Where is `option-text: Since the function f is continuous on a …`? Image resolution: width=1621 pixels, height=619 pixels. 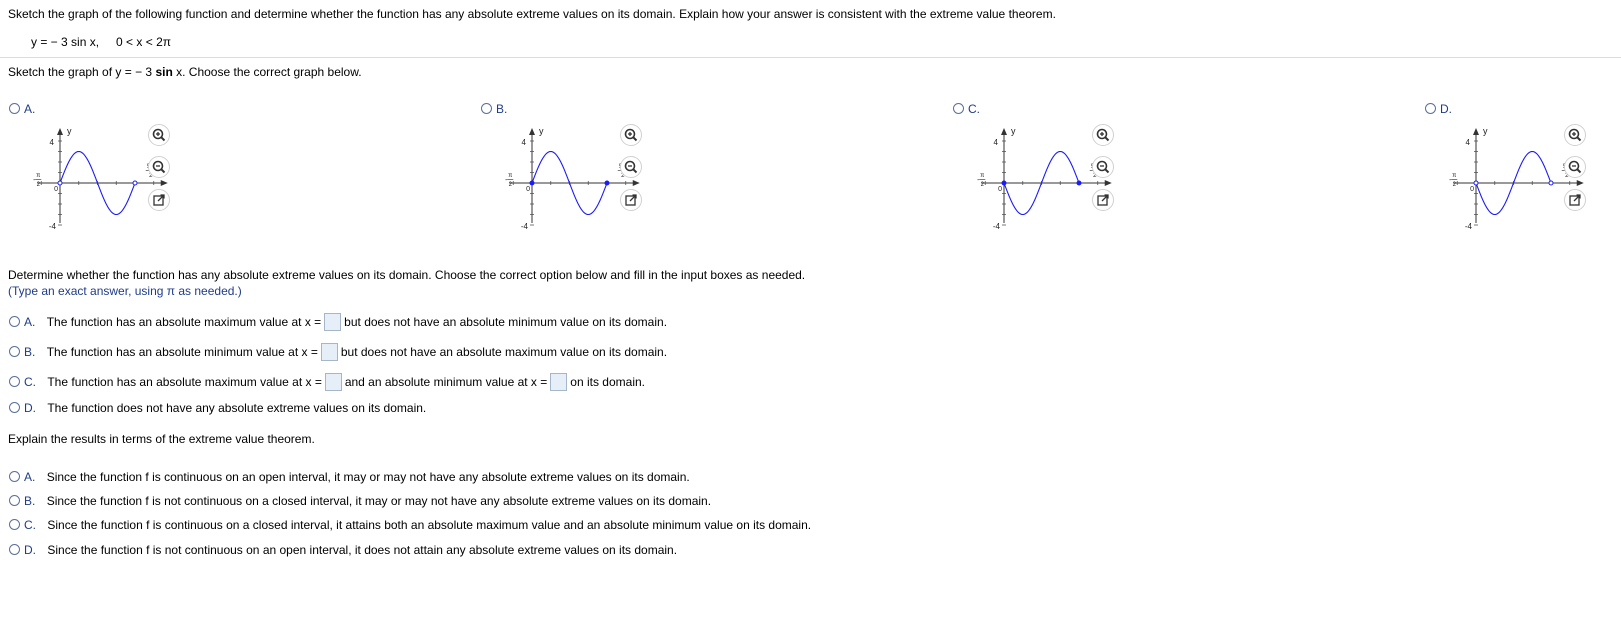 option-text: Since the function f is continuous on a … is located at coordinates (429, 525).